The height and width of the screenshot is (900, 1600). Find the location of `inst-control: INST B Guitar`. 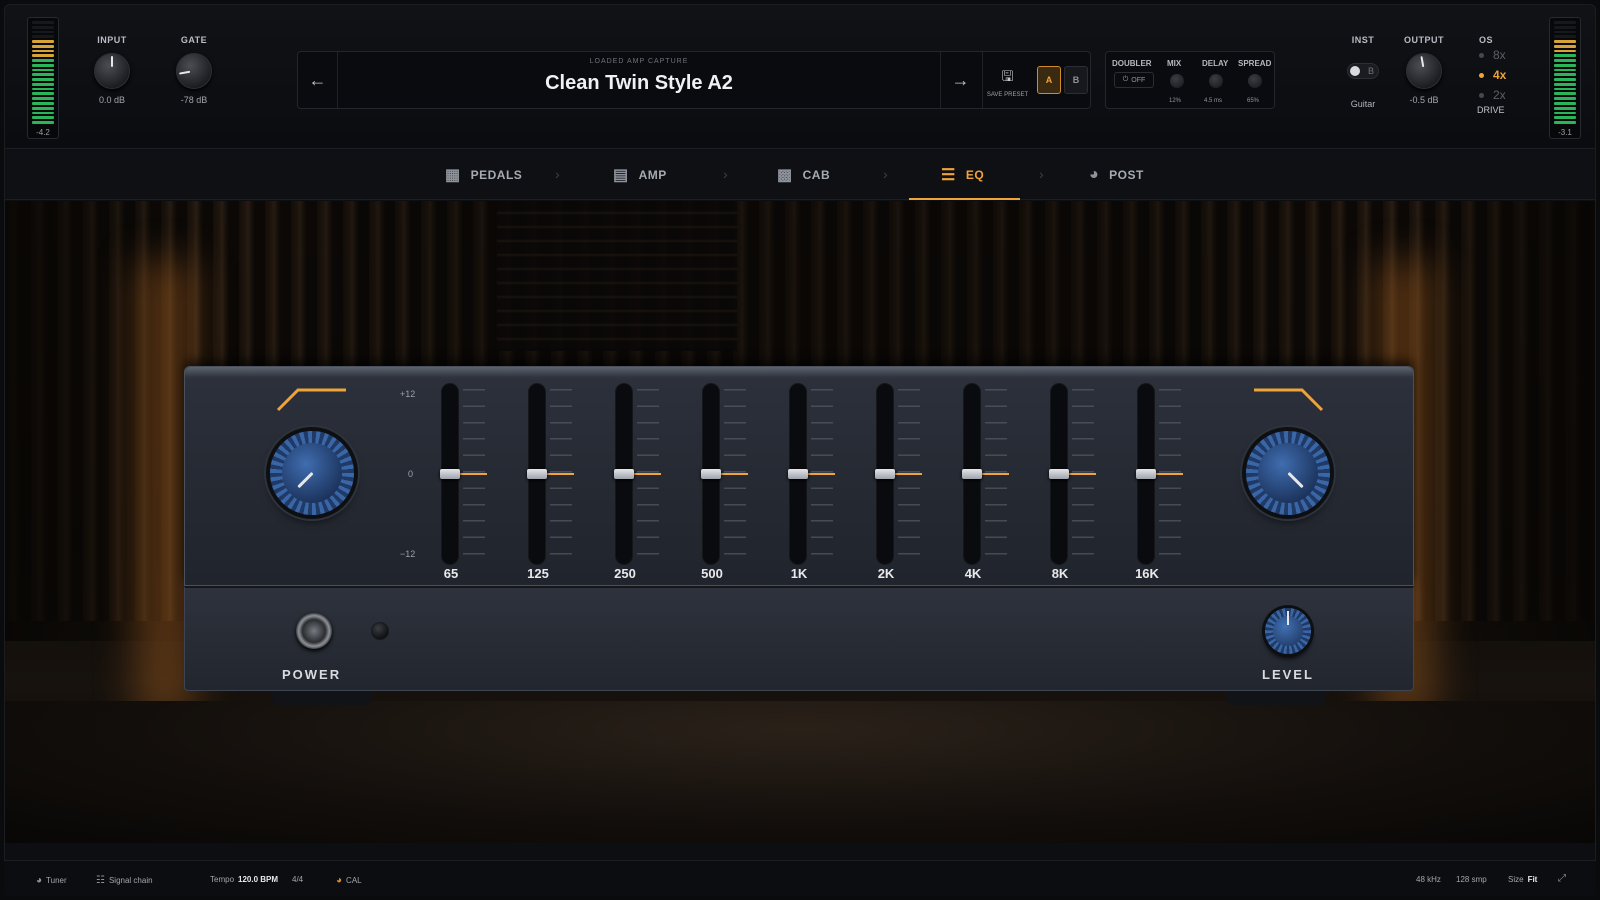

inst-control: INST B Guitar is located at coordinates (1363, 72).